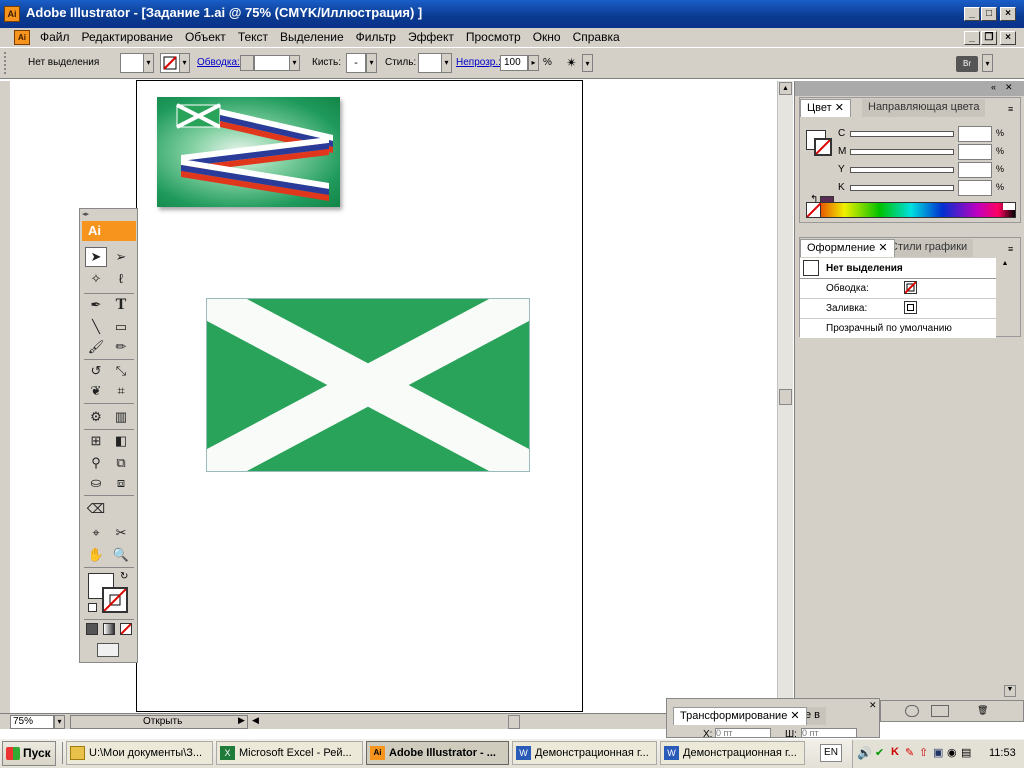 The width and height of the screenshot is (1024, 768). I want to click on kaspersky-icon: K, so click(895, 752).